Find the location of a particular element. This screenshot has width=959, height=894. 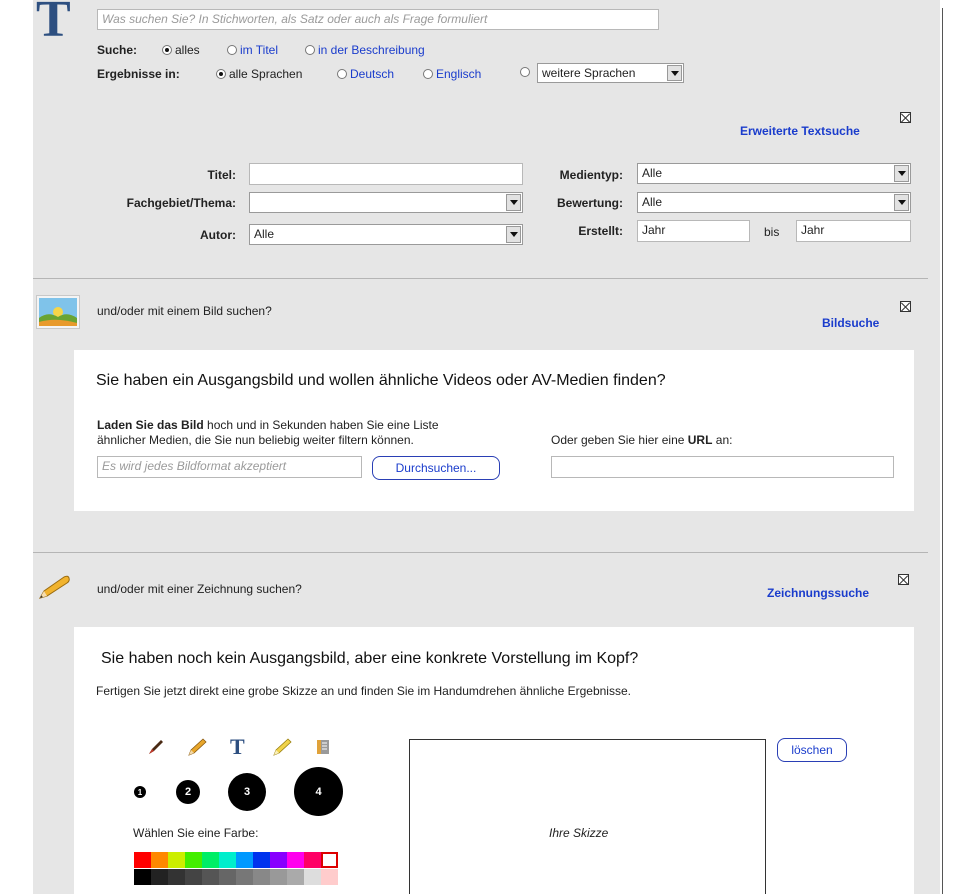

image-icon is located at coordinates (58, 312).